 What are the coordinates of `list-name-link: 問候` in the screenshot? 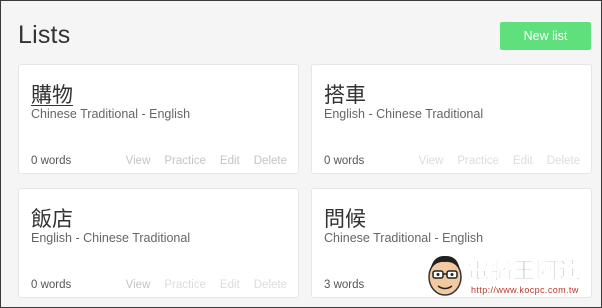 It's located at (345, 218).